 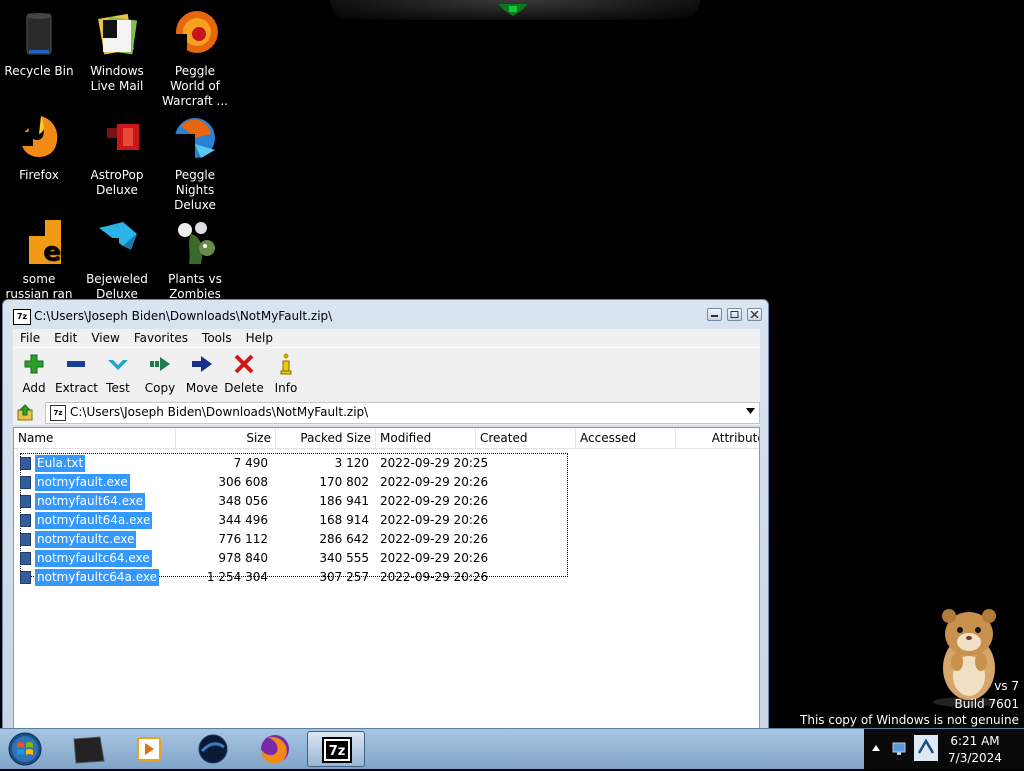 What do you see at coordinates (202, 373) in the screenshot?
I see `move-button: Move` at bounding box center [202, 373].